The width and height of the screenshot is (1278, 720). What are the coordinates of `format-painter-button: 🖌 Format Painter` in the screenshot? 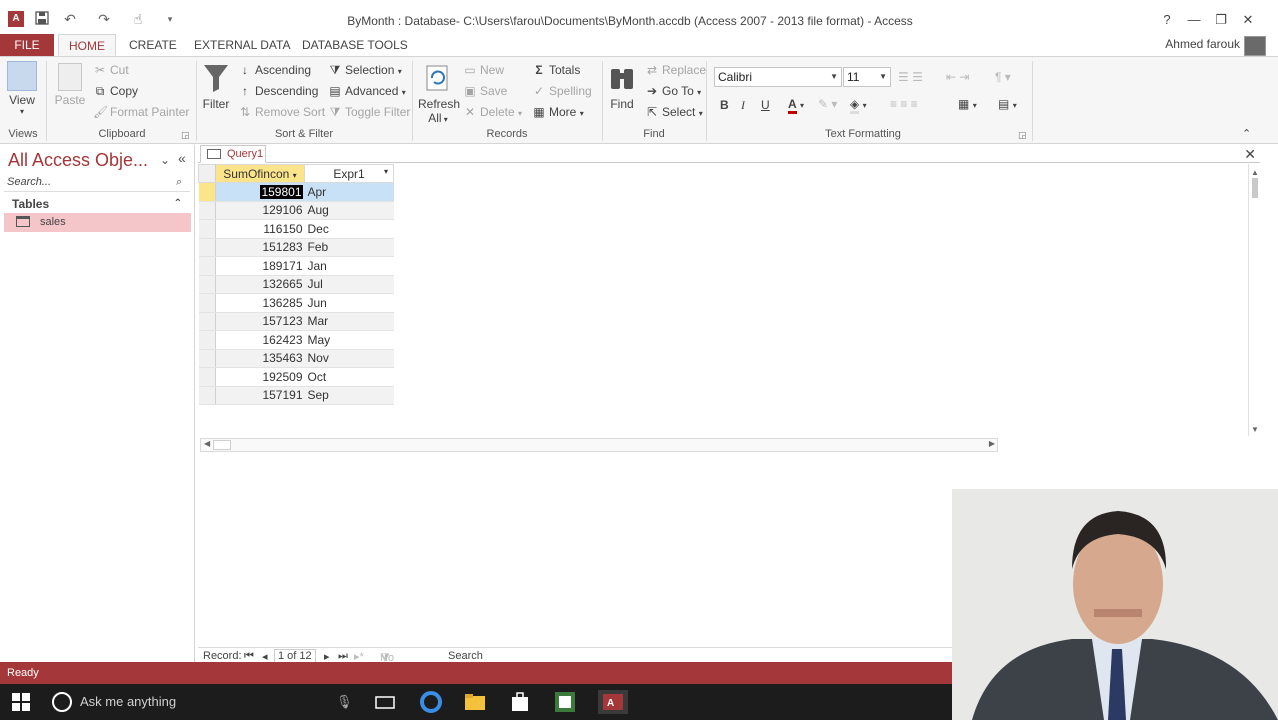 It's located at (141, 112).